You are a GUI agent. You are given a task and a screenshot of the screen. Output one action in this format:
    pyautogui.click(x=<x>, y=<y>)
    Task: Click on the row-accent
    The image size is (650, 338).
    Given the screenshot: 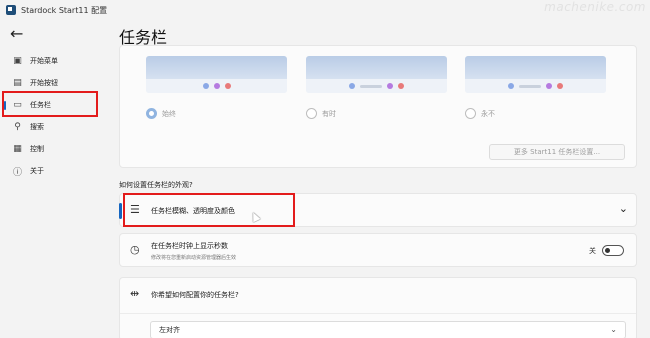 What is the action you would take?
    pyautogui.click(x=120, y=211)
    